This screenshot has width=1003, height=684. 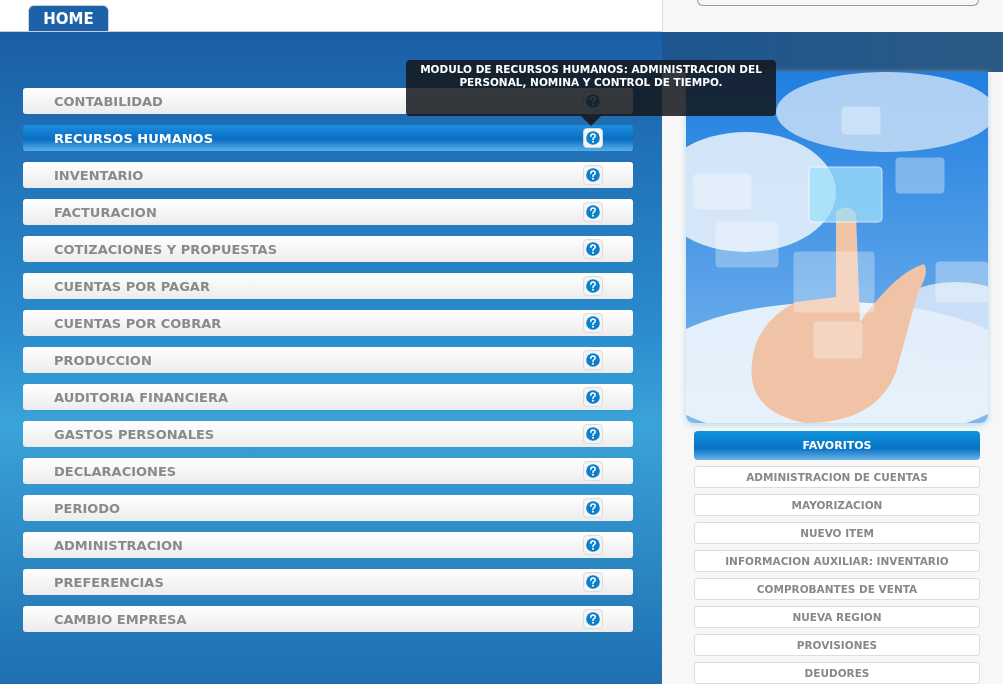 I want to click on module-item: PERIODO, so click(x=328, y=508).